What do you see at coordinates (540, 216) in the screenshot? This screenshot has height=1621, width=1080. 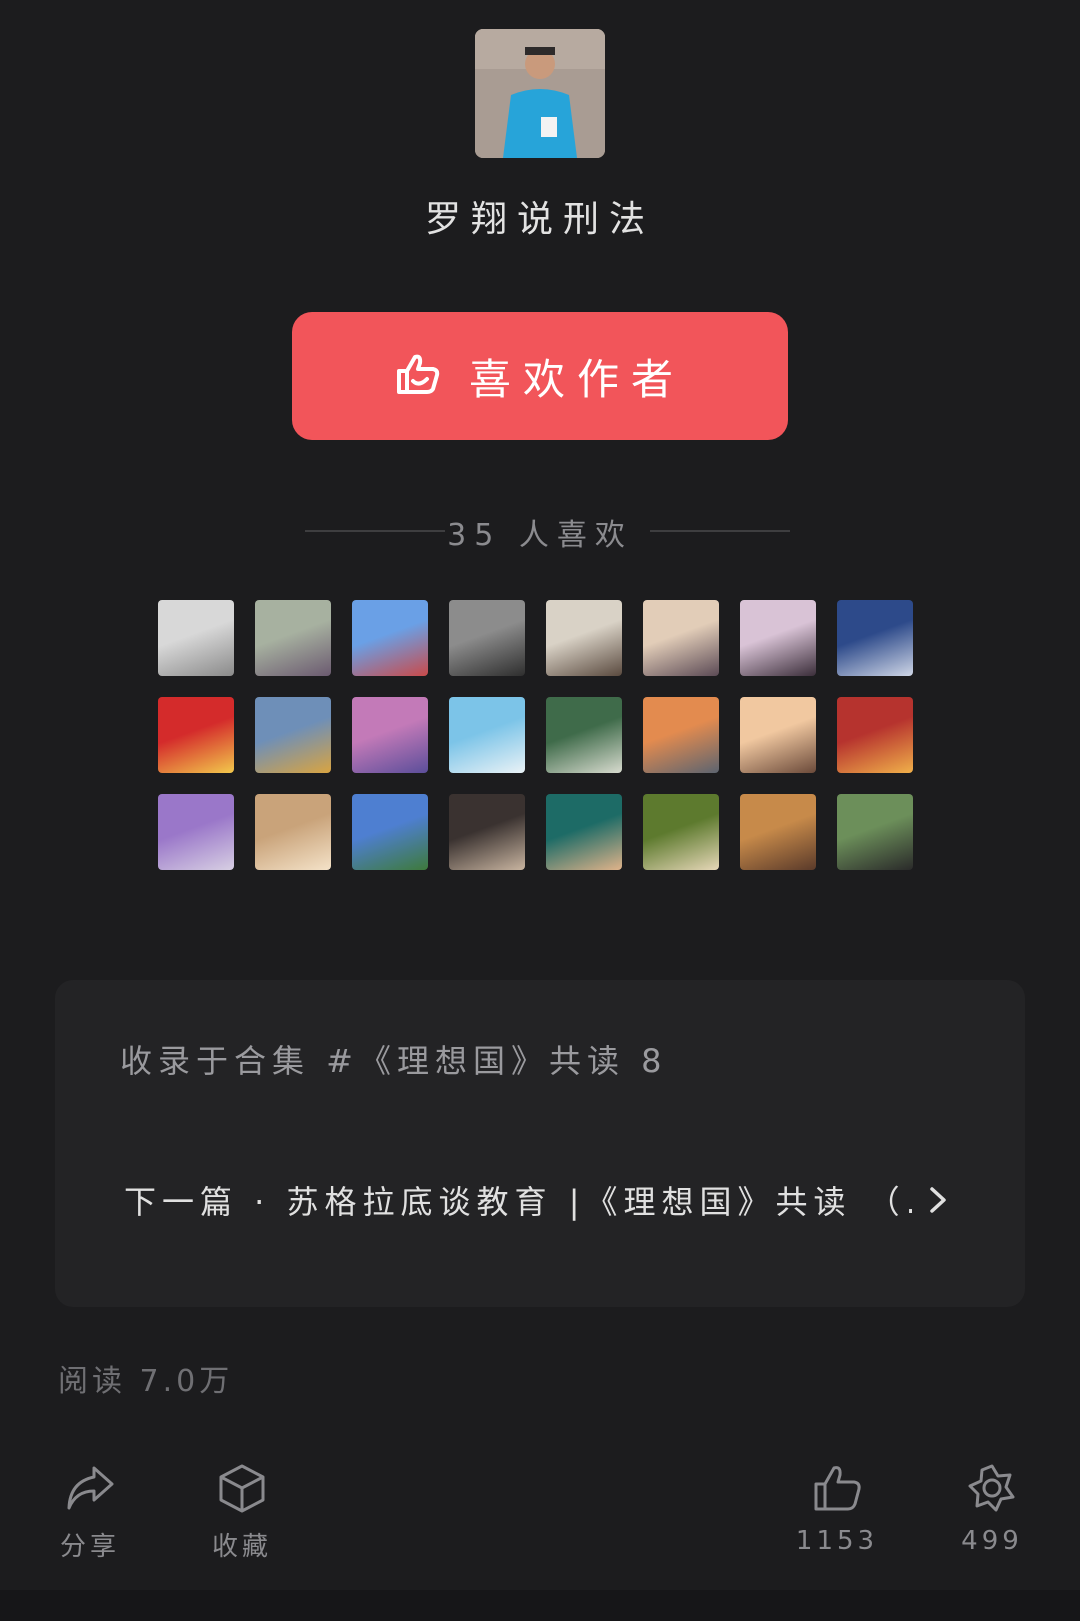 I see `author-name: 罗翔说刑法` at bounding box center [540, 216].